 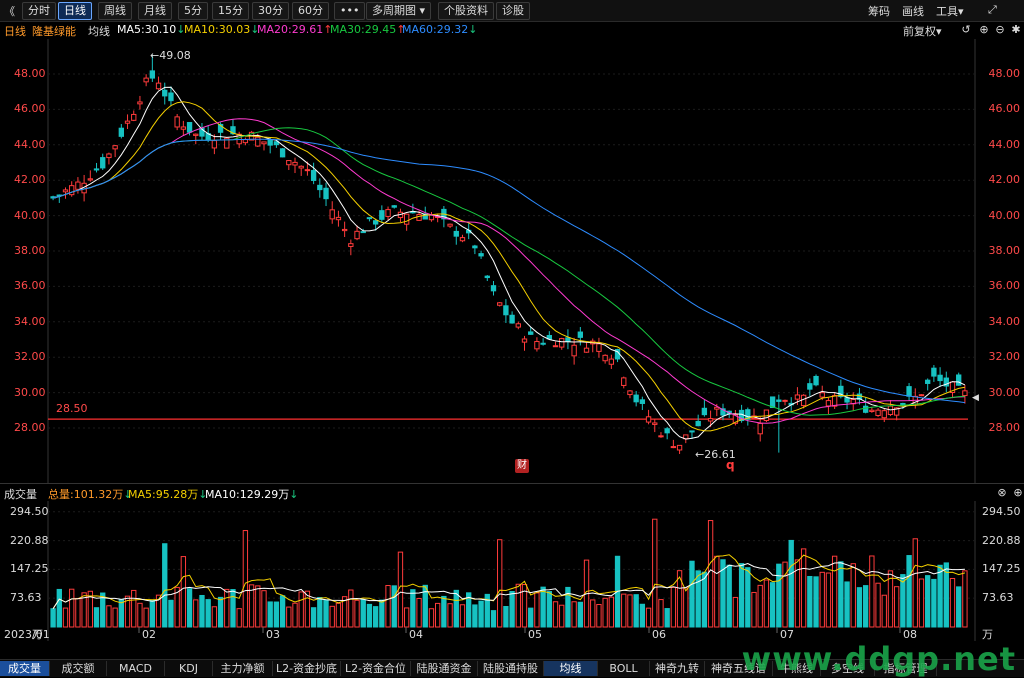 What do you see at coordinates (992, 10) in the screenshot?
I see `expand-icon: ⤢` at bounding box center [992, 10].